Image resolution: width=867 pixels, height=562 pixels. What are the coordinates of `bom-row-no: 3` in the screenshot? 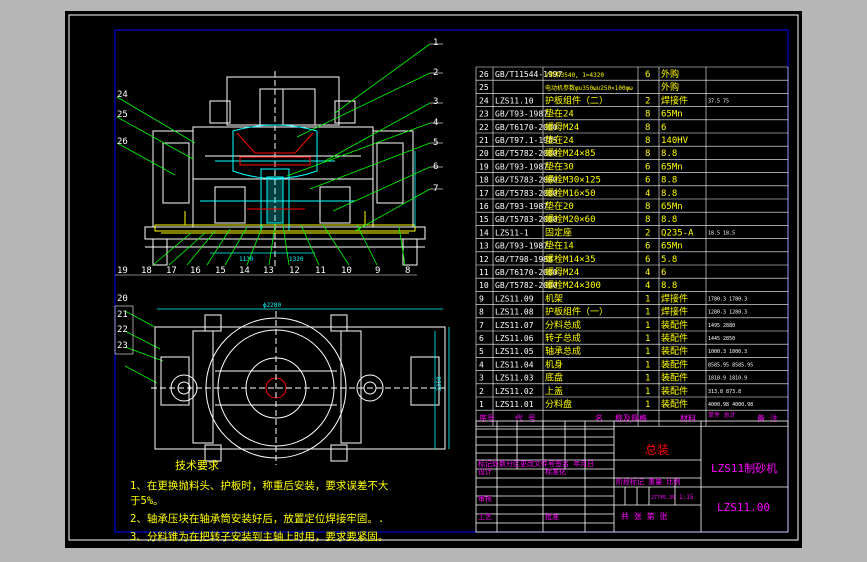 It's located at (481, 378).